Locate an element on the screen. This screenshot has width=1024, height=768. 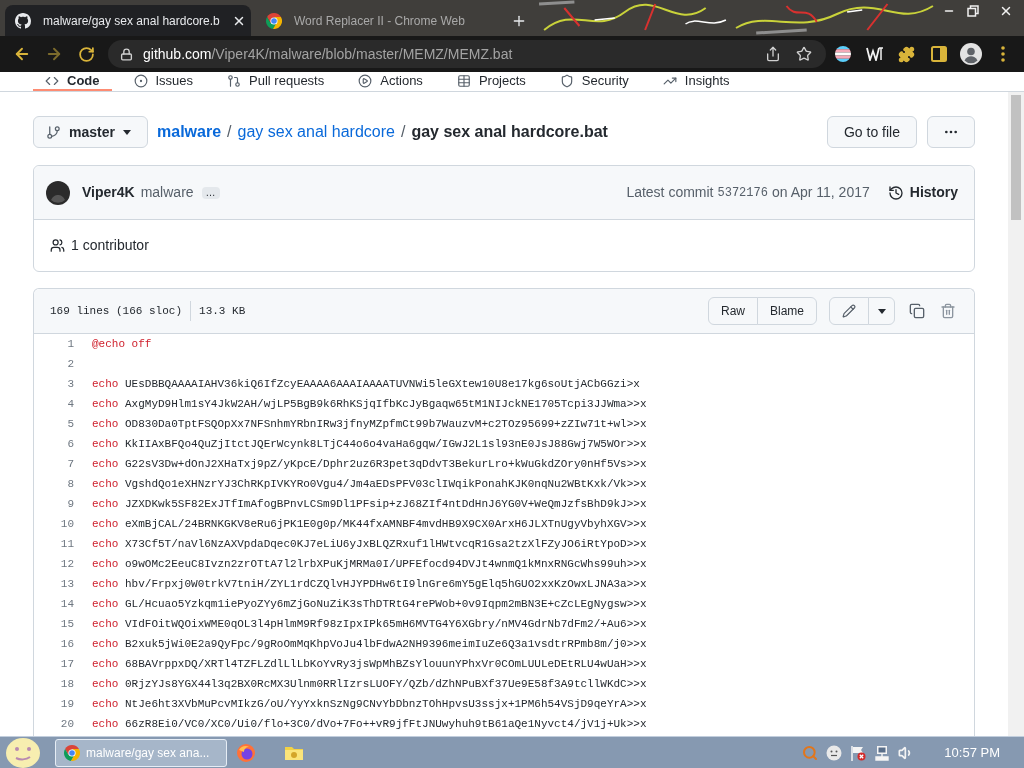
table-icon is located at coordinates (463, 80).